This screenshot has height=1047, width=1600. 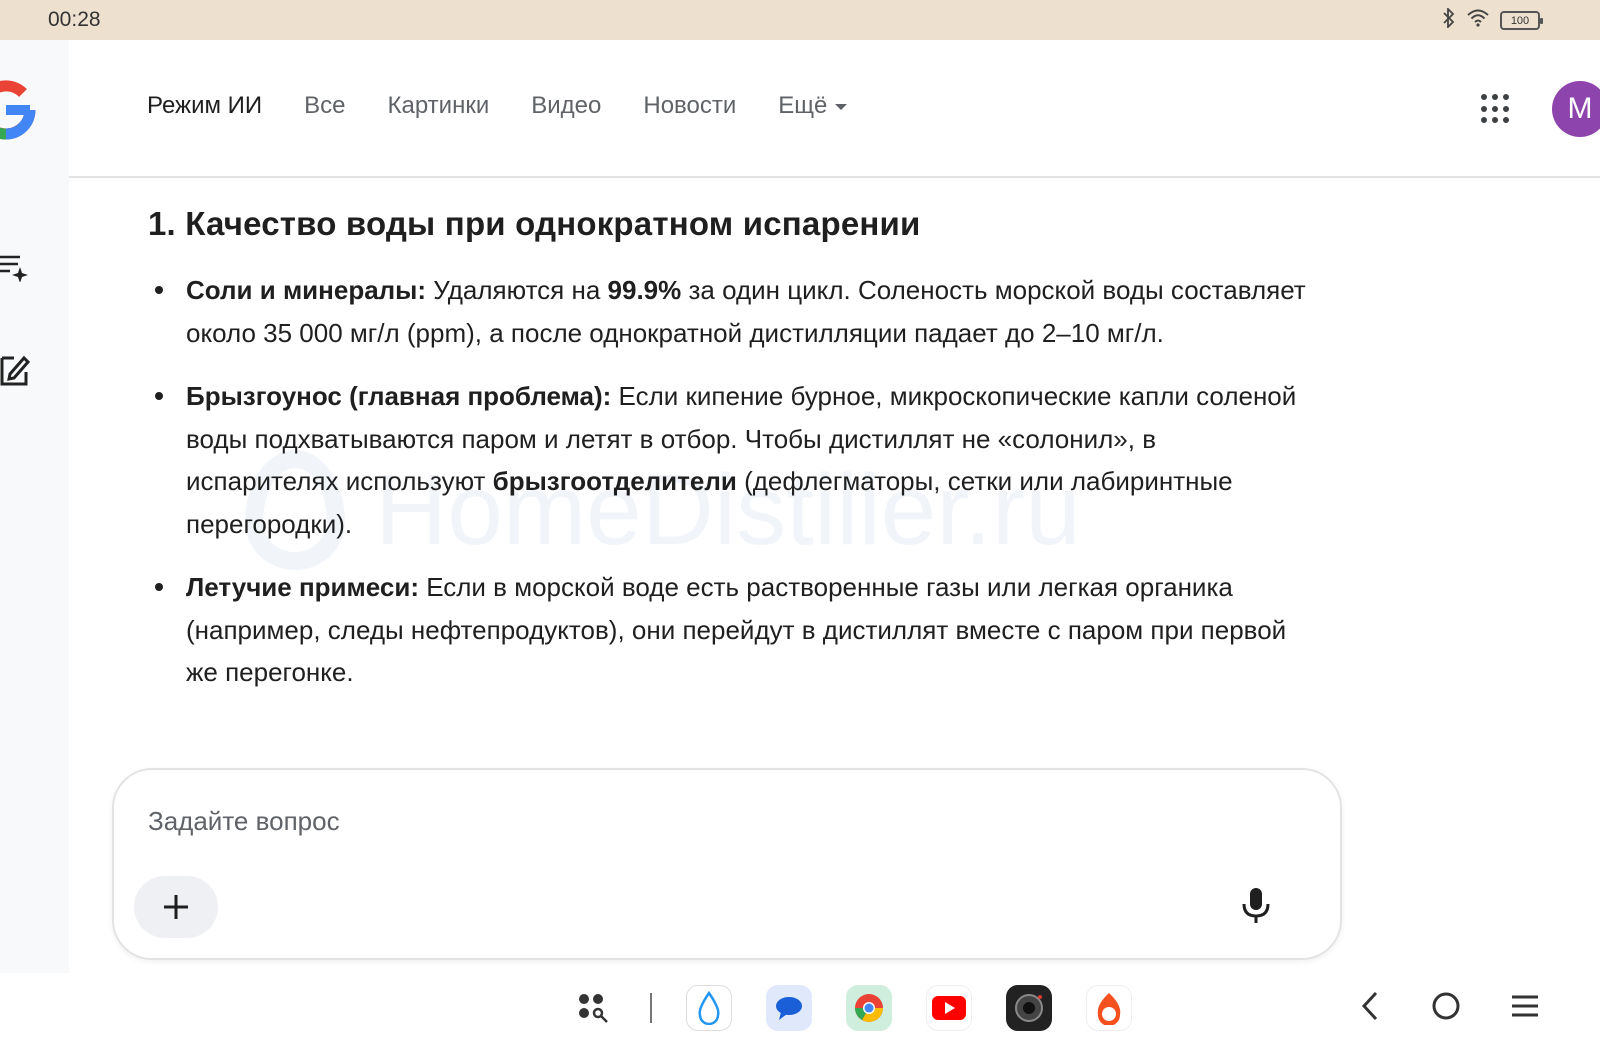 I want to click on left-rail, so click(x=34, y=506).